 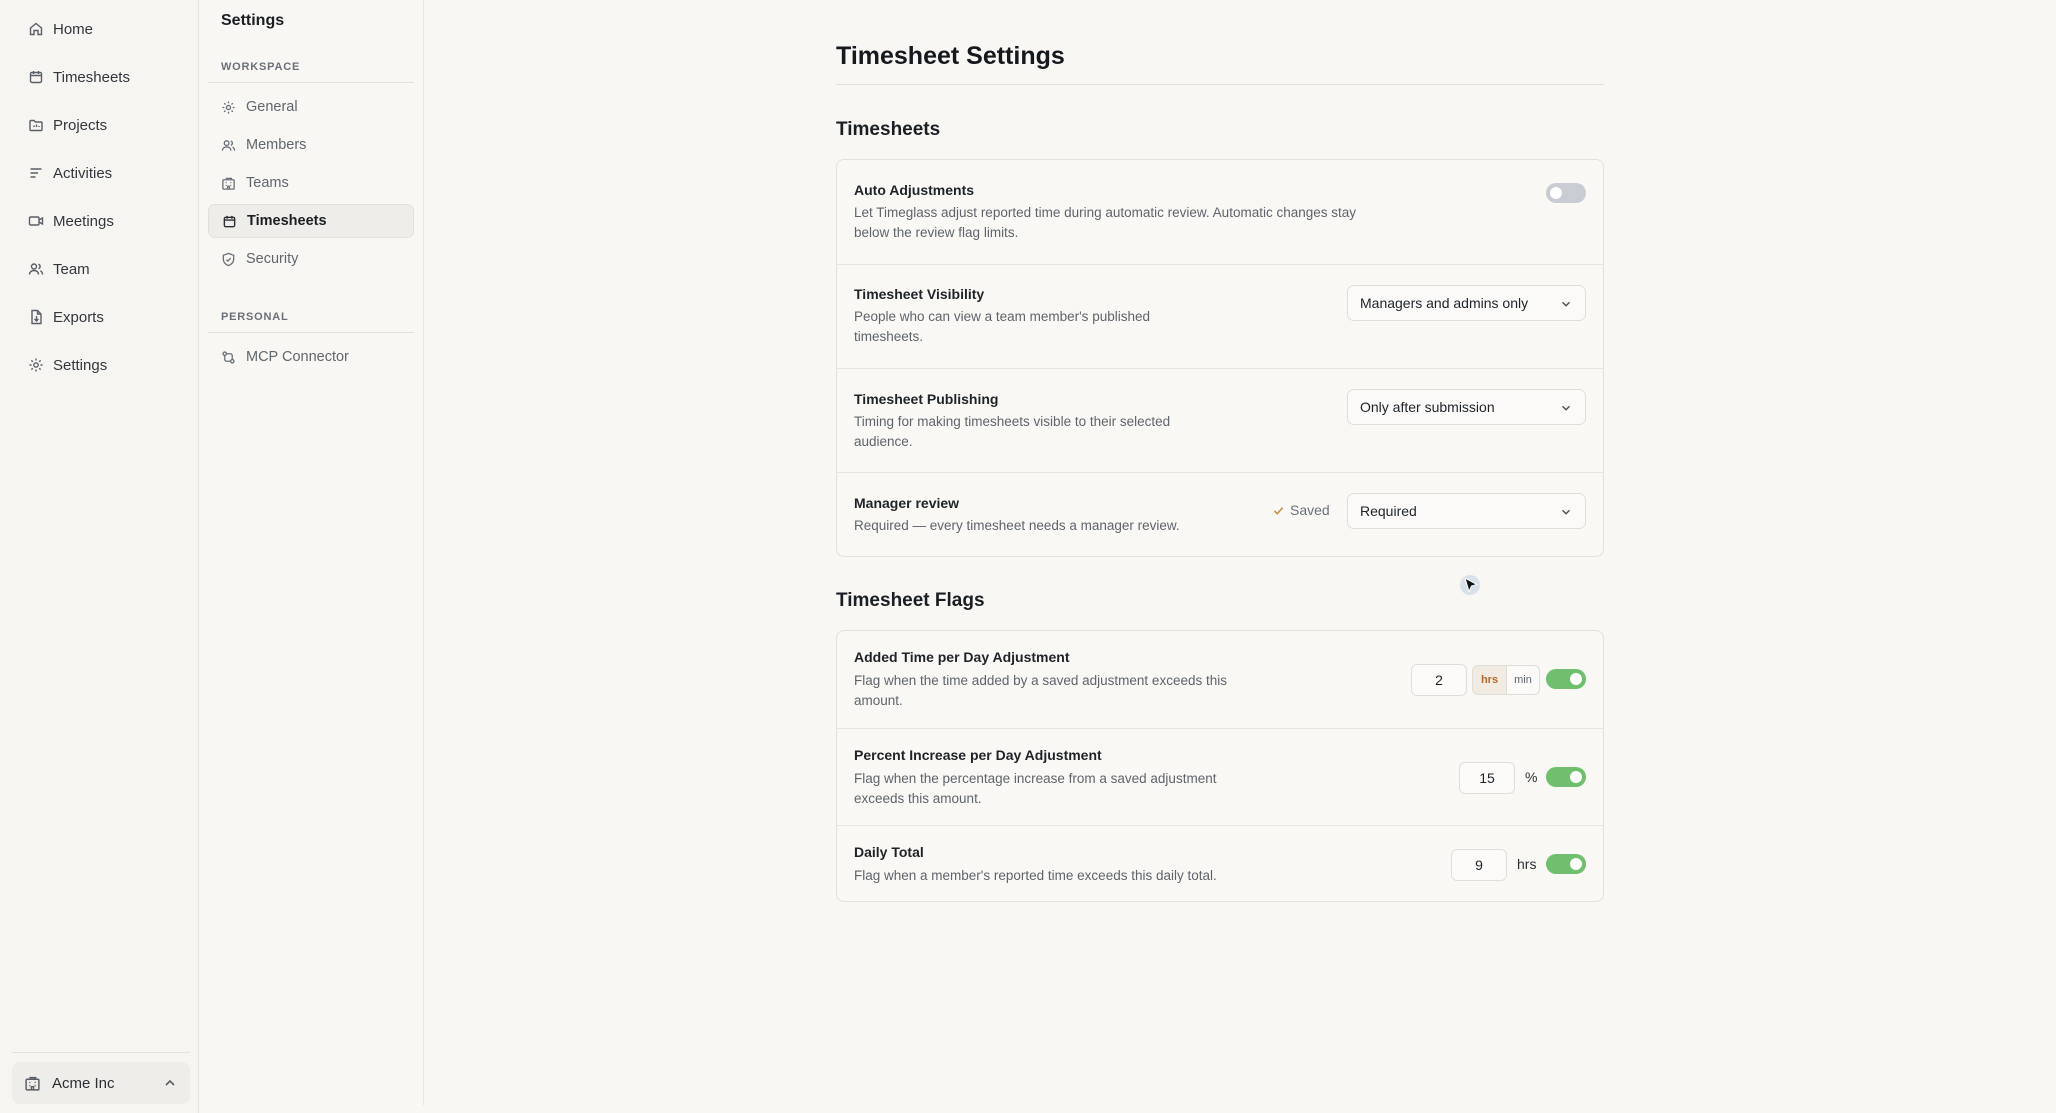 What do you see at coordinates (101, 125) in the screenshot?
I see `sidebar-item-projects: Projects` at bounding box center [101, 125].